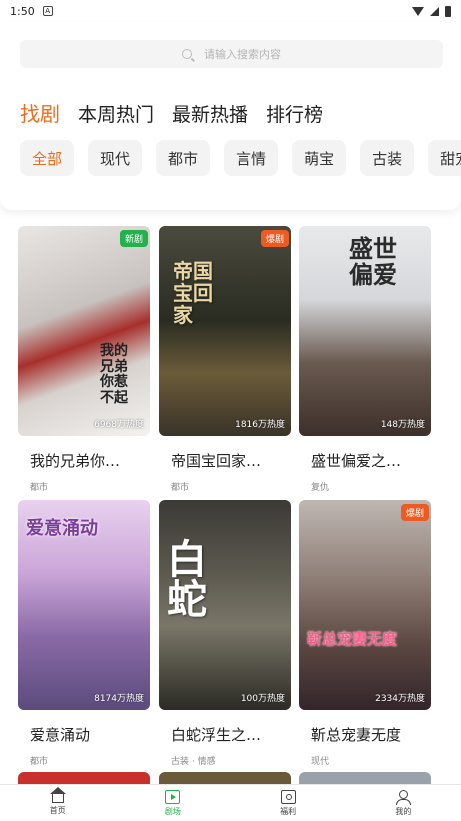 This screenshot has width=461, height=821. Describe the element at coordinates (352, 639) in the screenshot. I see `poster-title-art: 靳总宠妻无度` at that location.